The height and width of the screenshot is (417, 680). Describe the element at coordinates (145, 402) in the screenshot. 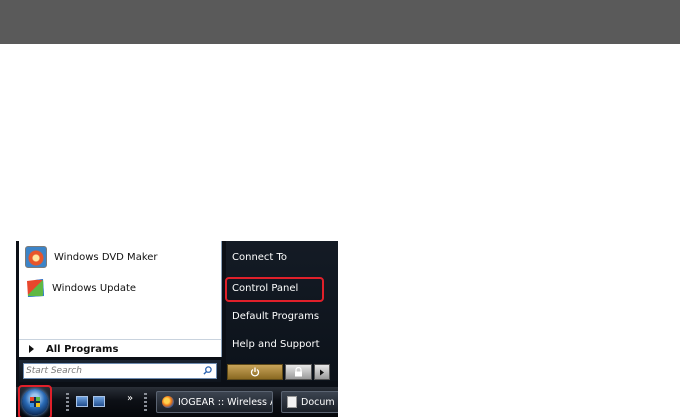

I see `taskbar-grip` at that location.